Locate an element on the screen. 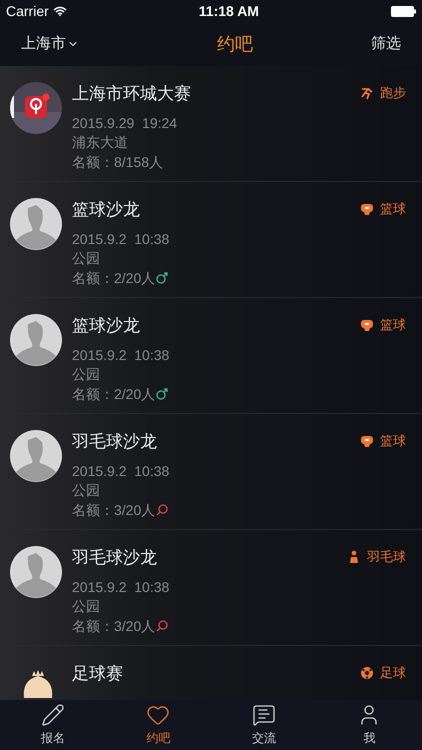  chat-icon is located at coordinates (264, 715).